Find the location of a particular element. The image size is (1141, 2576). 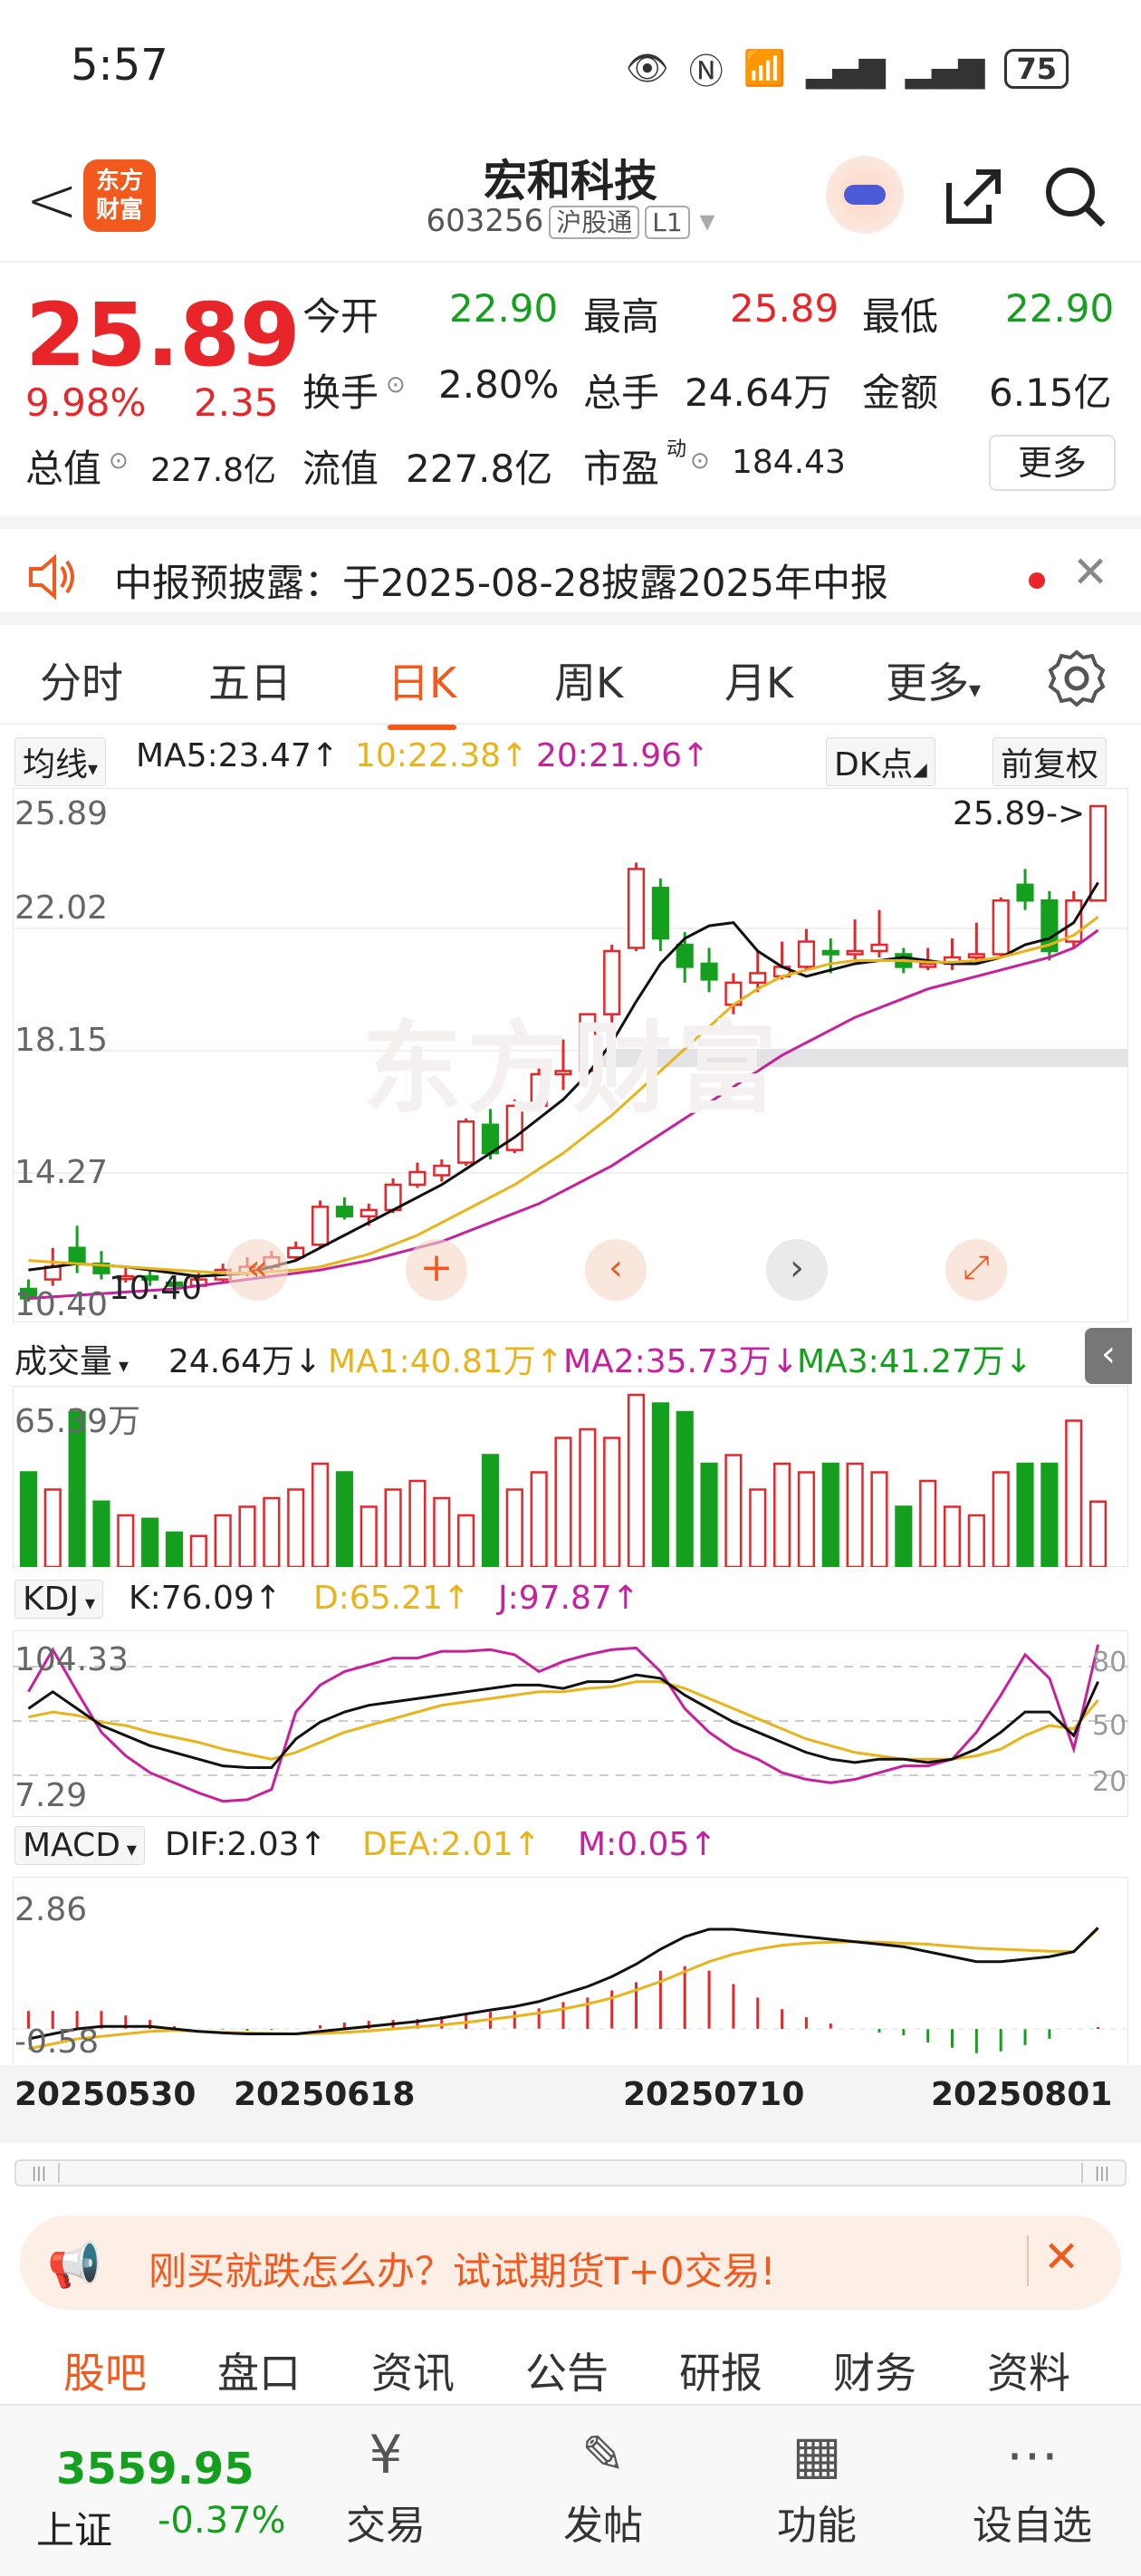

nav-trade: ¥ 交易 is located at coordinates (385, 2487).